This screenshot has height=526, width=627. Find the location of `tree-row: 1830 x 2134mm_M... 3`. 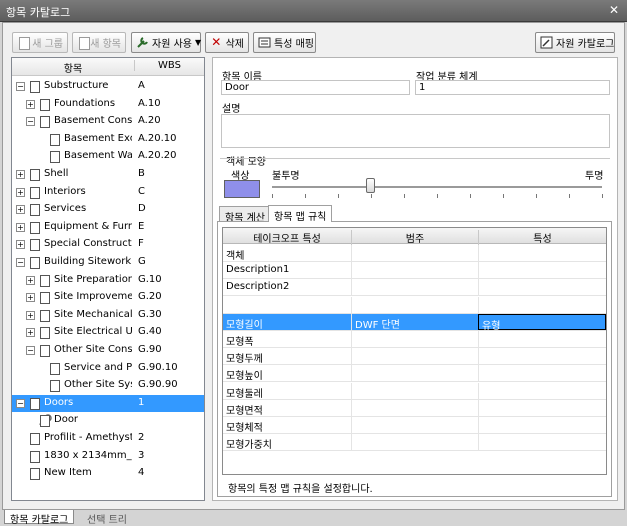

tree-row: 1830 x 2134mm_M... 3 is located at coordinates (108, 456).